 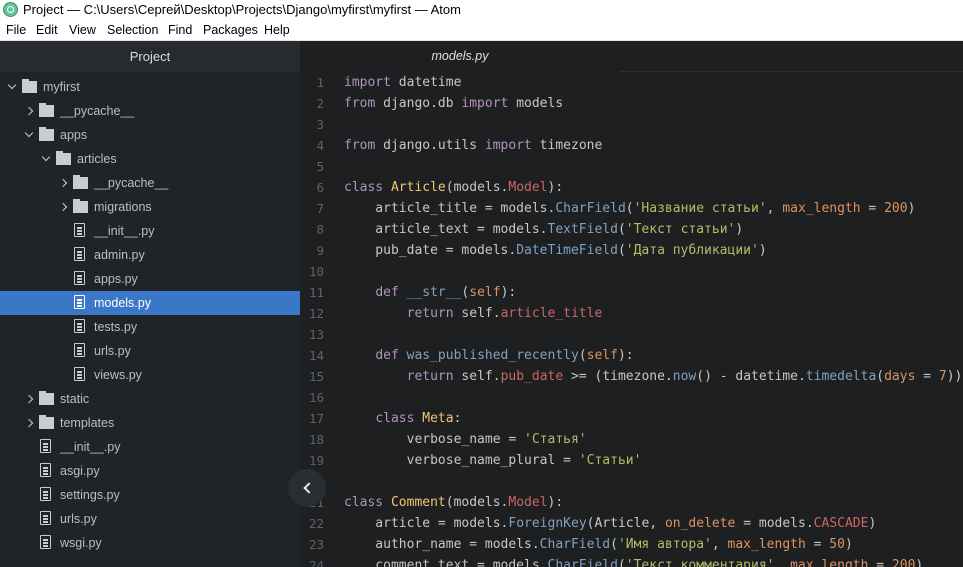 I want to click on tree-folder-row: templates, so click(x=150, y=423).